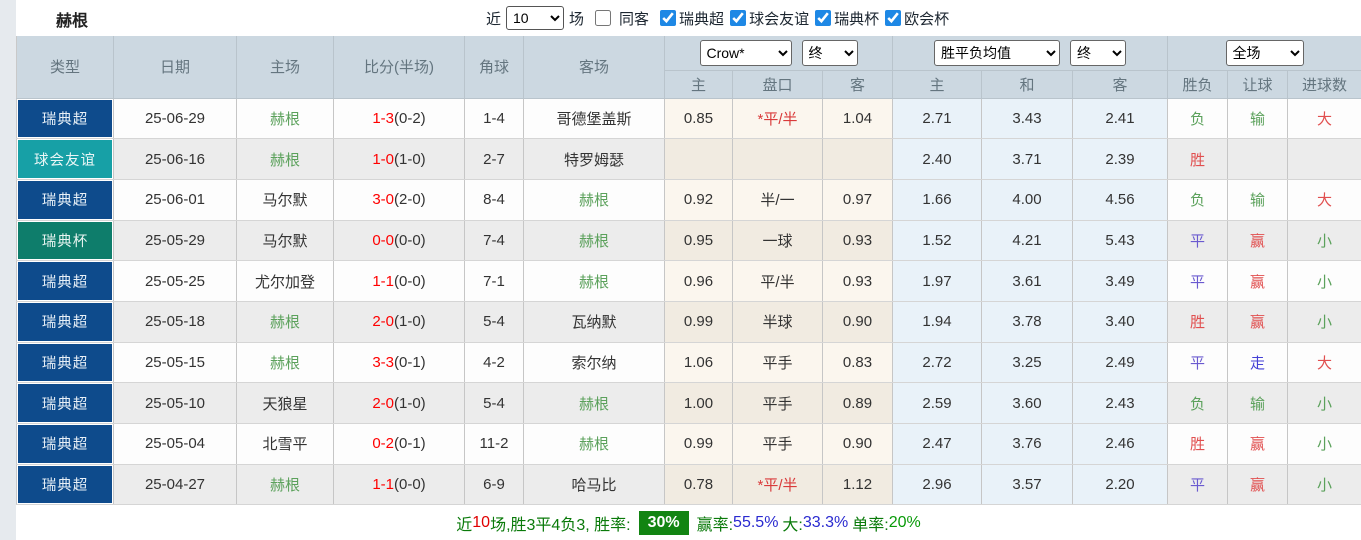 The image size is (1361, 540). I want to click on scope-select: 全场, so click(1264, 52).